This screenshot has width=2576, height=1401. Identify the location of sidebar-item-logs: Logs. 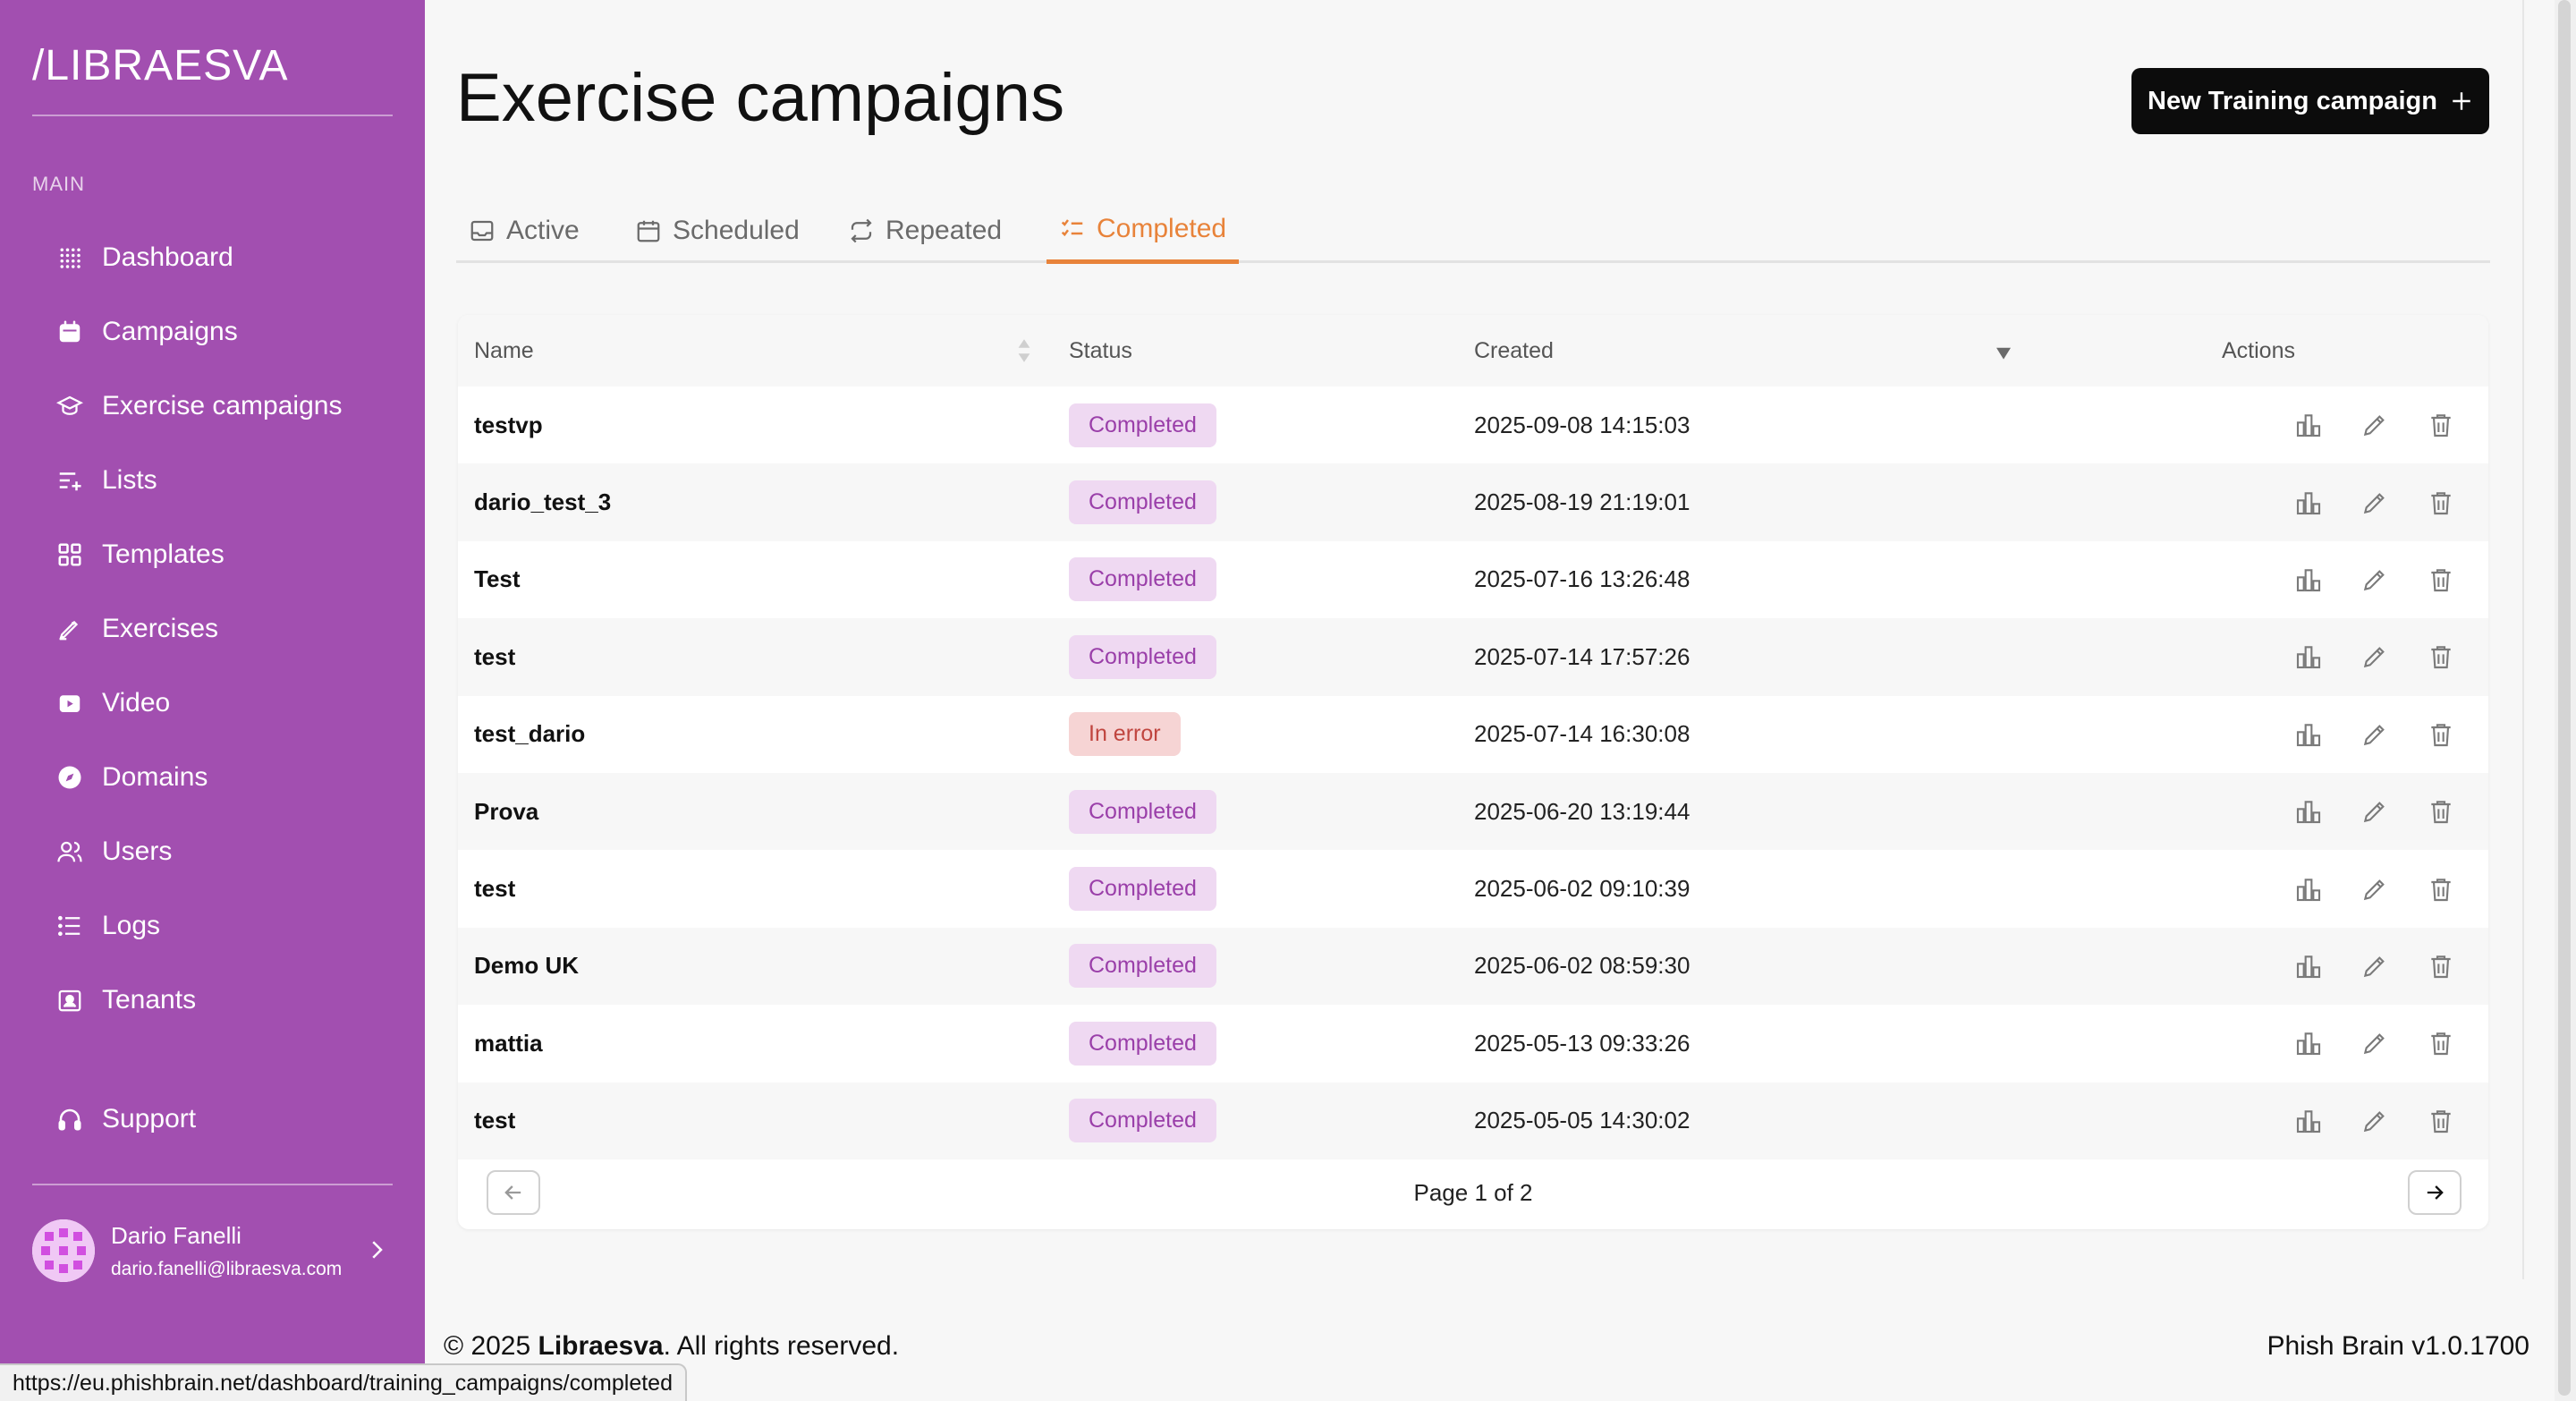
(225, 926).